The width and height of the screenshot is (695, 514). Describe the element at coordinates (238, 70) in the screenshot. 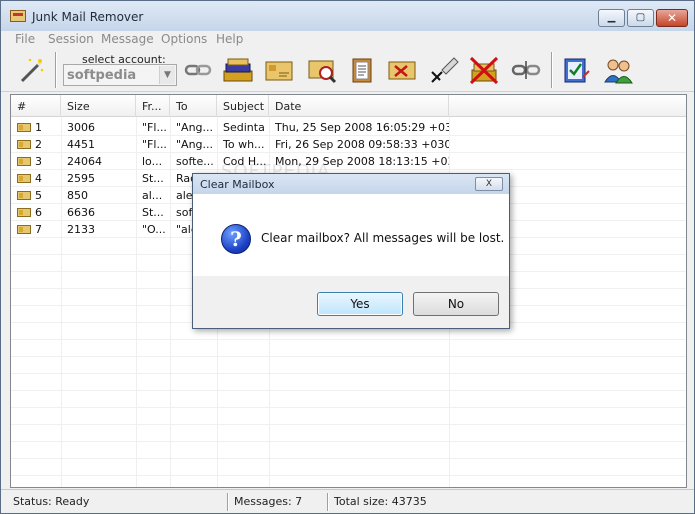

I see `mailbox-stack-icon` at that location.